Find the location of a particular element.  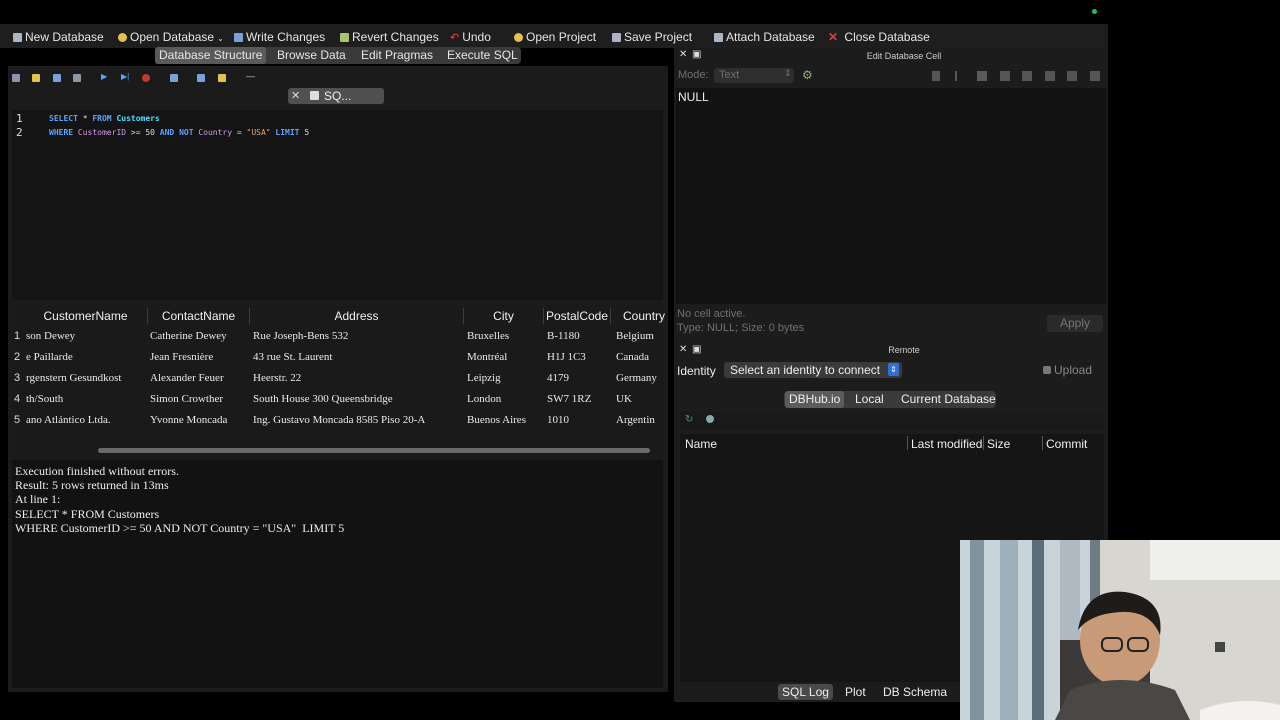

table-cell: London is located at coordinates (505, 399).